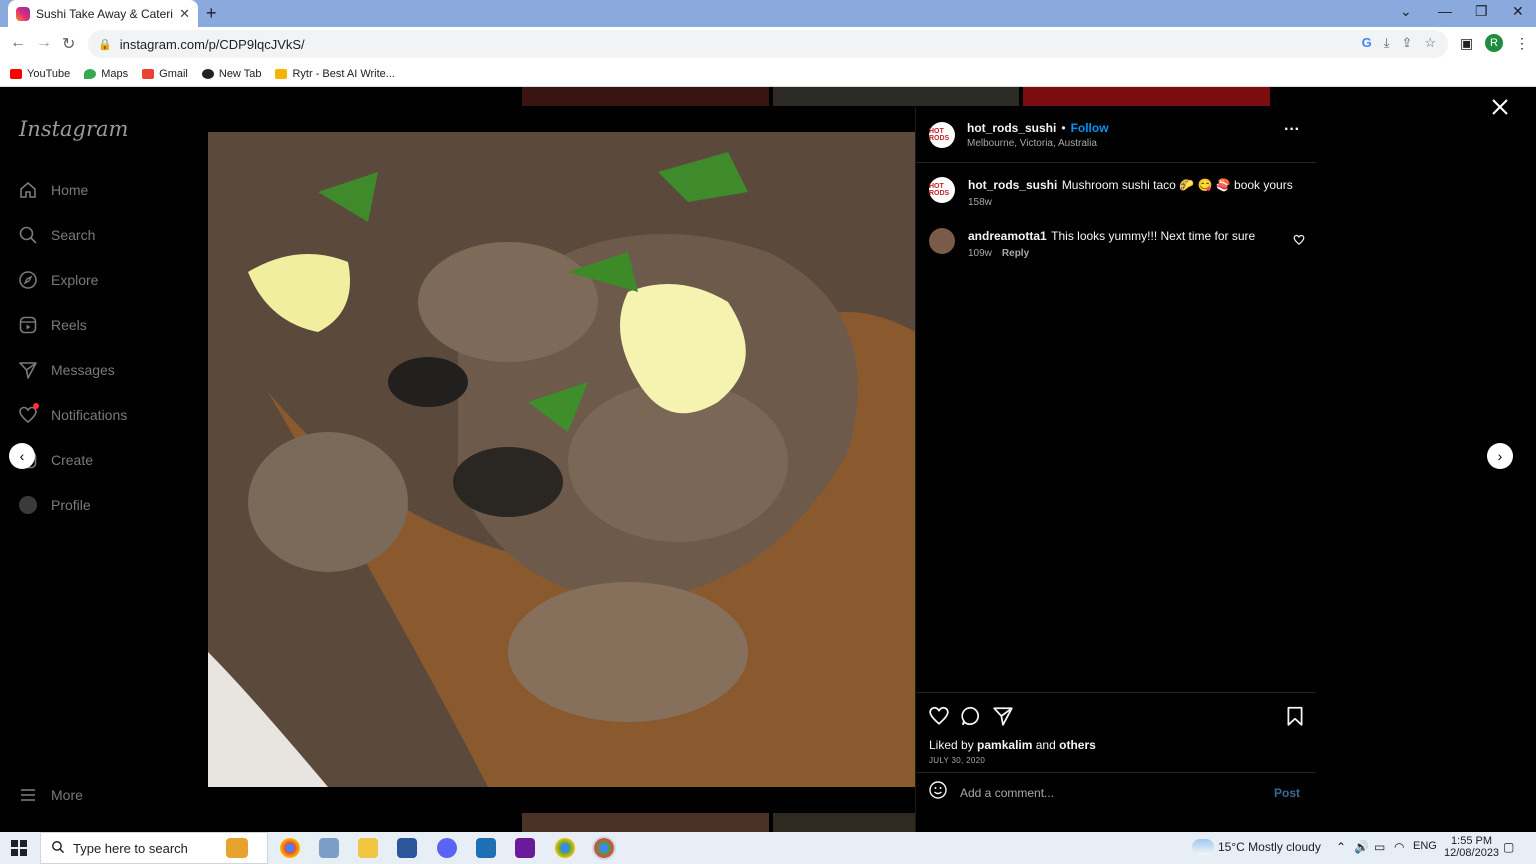  I want to click on clock: 1:55 PM 12/08/2023, so click(1471, 847).